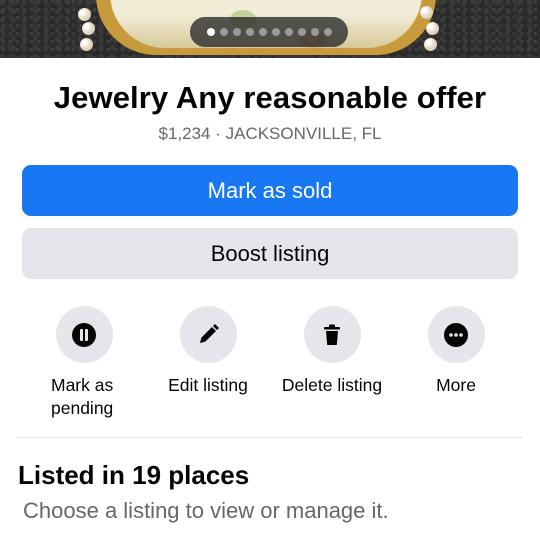 This screenshot has width=540, height=540. Describe the element at coordinates (270, 253) in the screenshot. I see `boost-listing-button: Boost listing` at that location.